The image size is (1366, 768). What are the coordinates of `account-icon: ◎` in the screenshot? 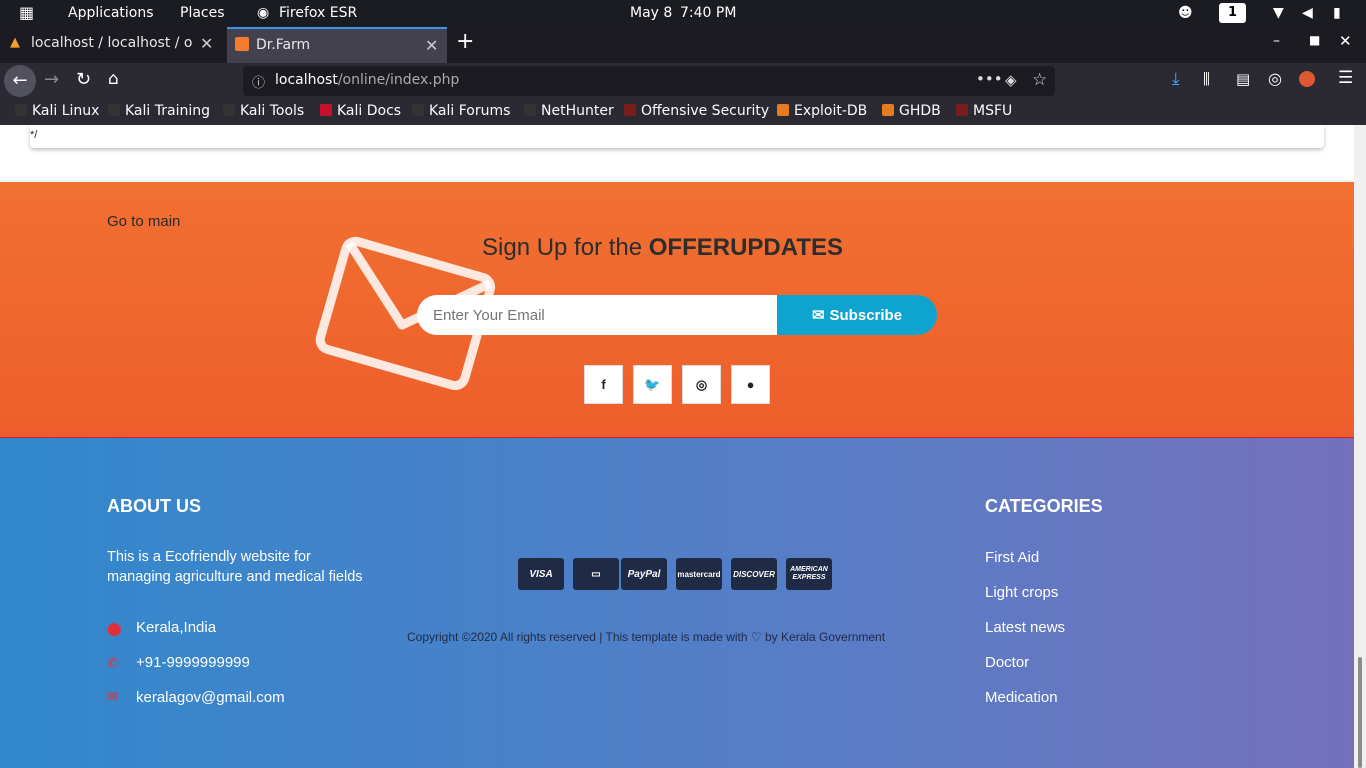 It's located at (1275, 78).